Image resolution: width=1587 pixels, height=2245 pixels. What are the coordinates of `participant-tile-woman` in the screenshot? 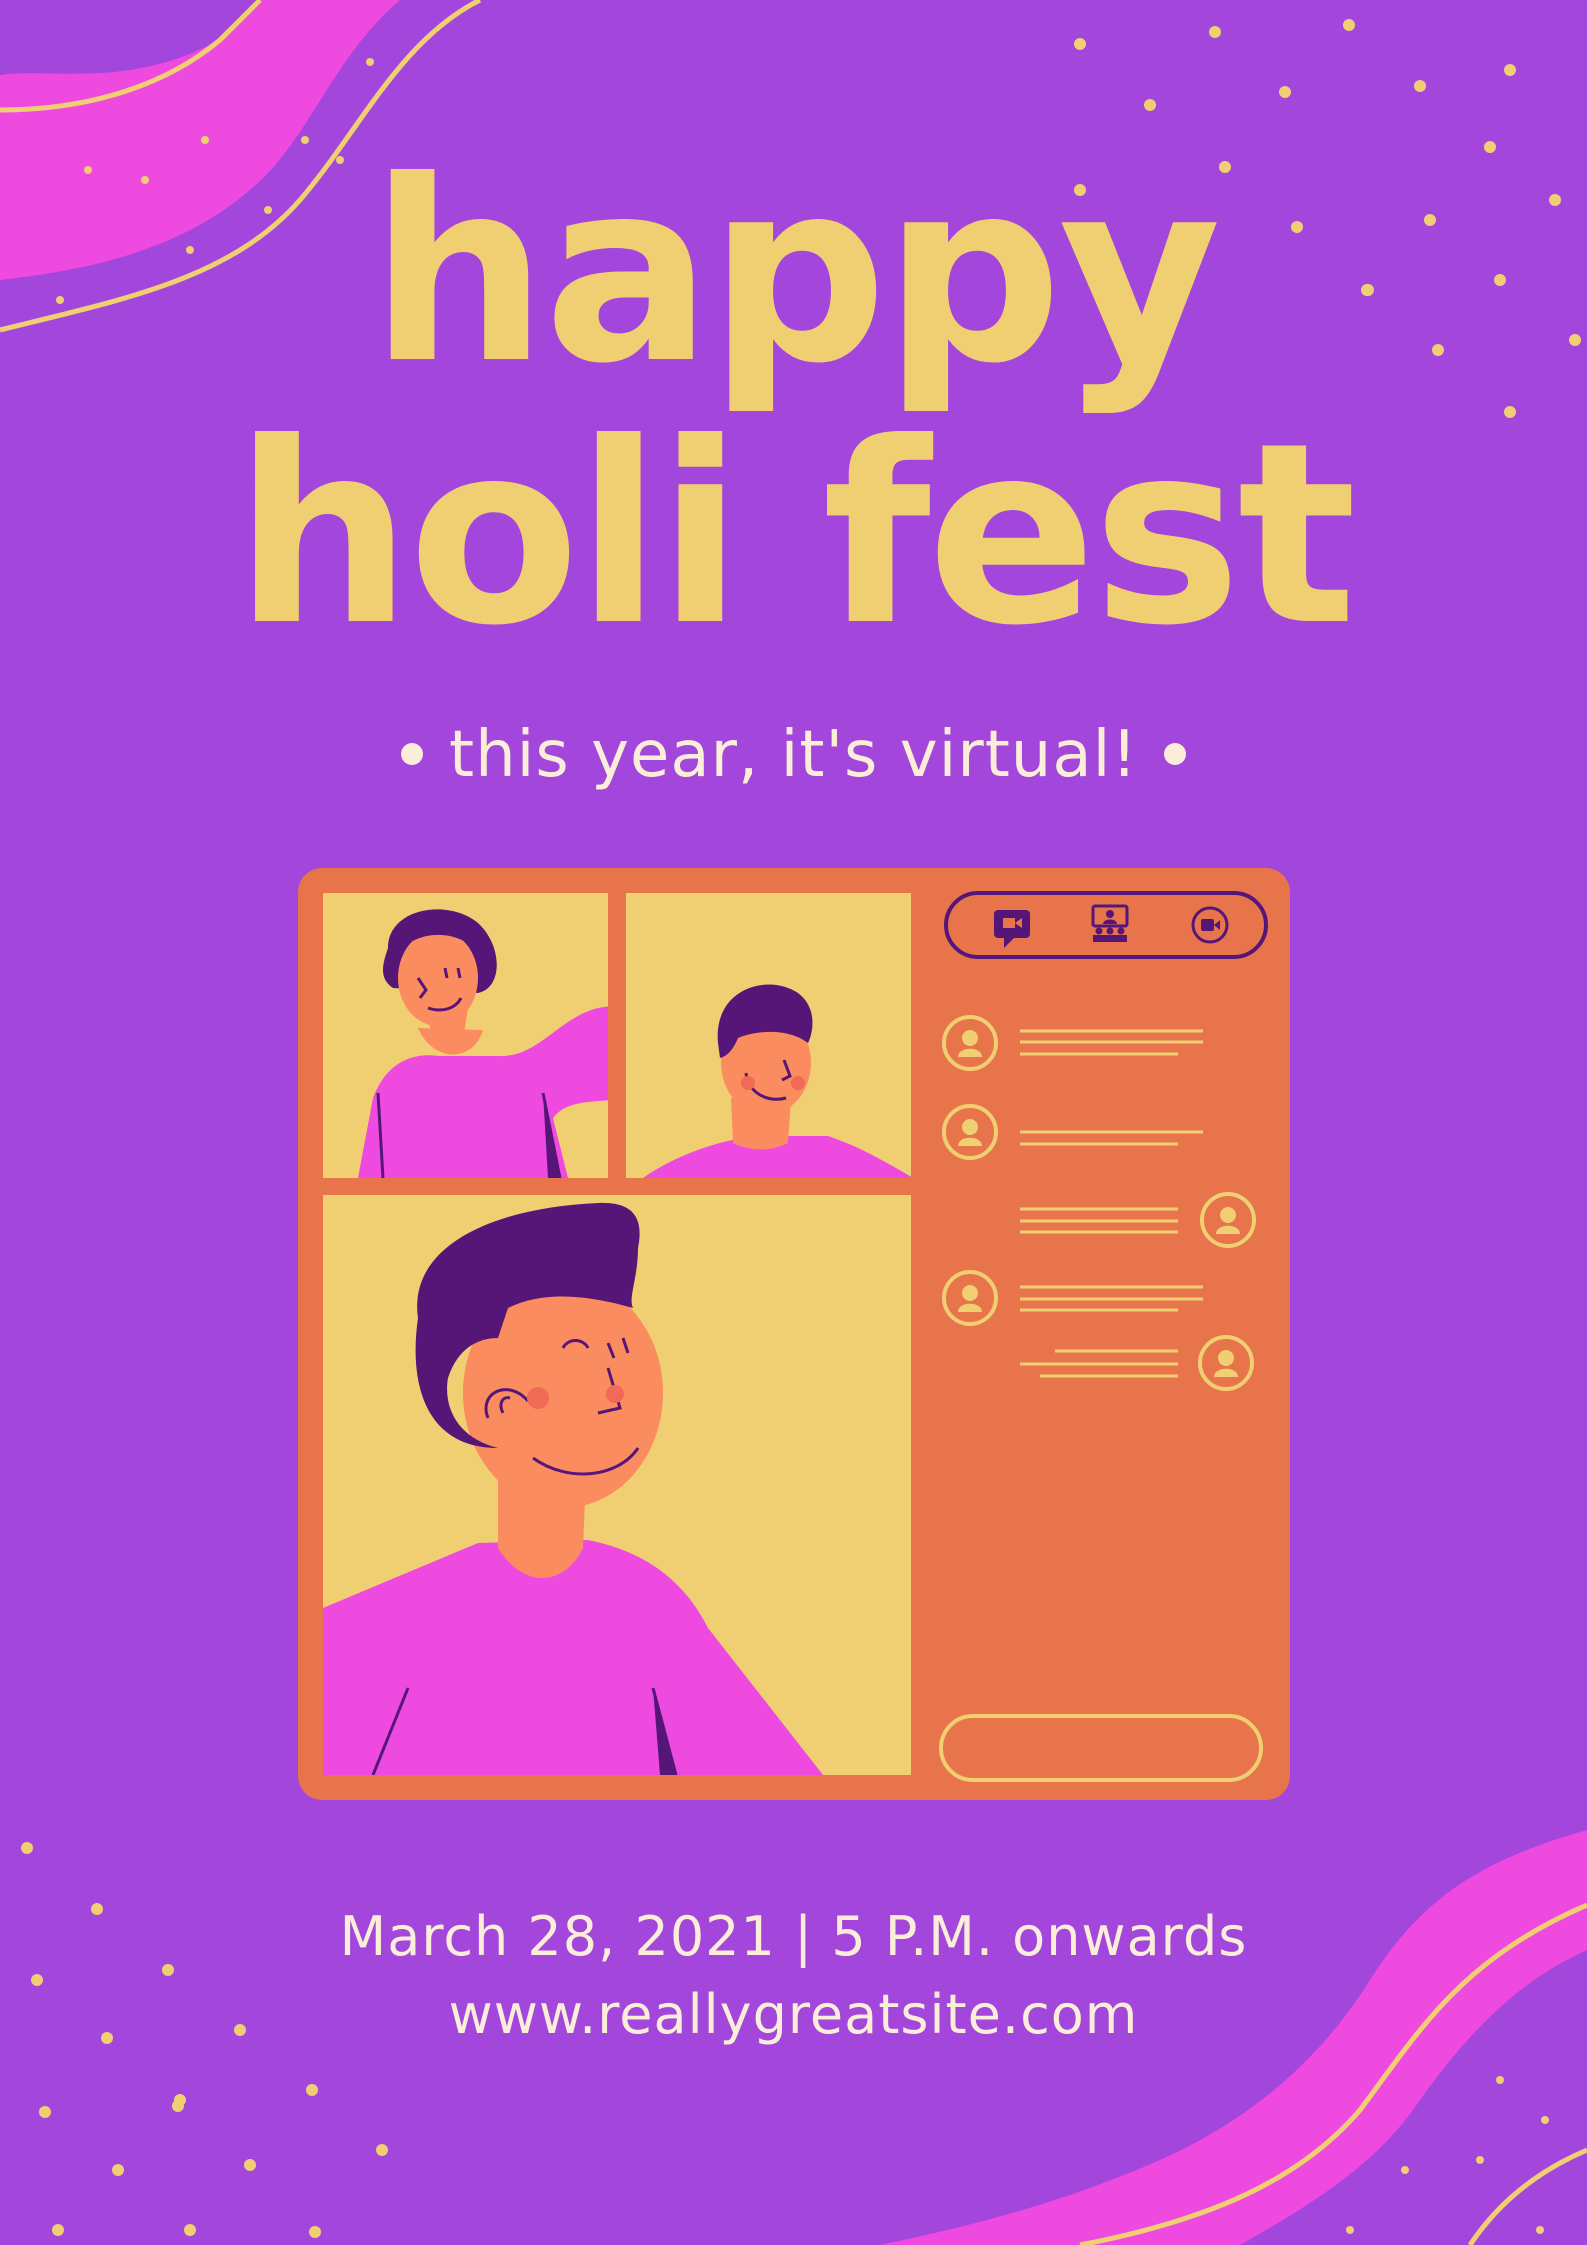 It's located at (465, 1035).